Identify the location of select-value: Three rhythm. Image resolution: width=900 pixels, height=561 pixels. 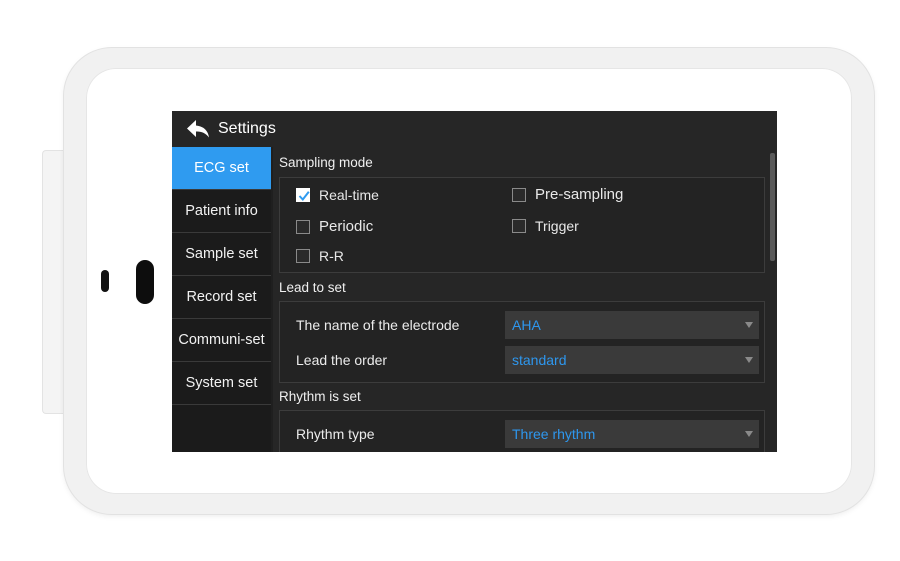
(554, 434).